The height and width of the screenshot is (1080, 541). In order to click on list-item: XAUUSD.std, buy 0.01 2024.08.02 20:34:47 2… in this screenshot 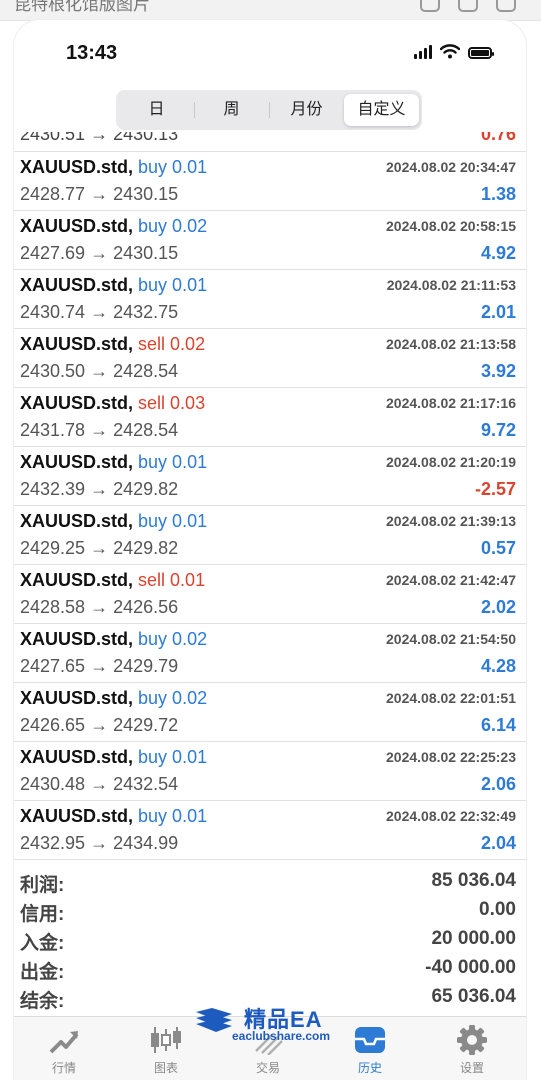, I will do `click(270, 181)`.